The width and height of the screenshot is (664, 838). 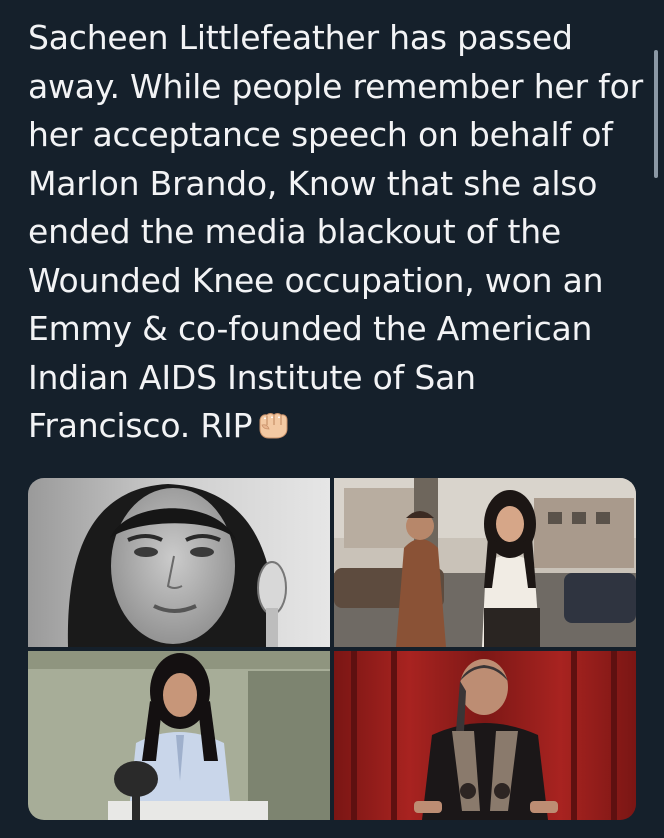 I want to click on tweet-text-line: ended the media blackout of the, so click(x=295, y=231).